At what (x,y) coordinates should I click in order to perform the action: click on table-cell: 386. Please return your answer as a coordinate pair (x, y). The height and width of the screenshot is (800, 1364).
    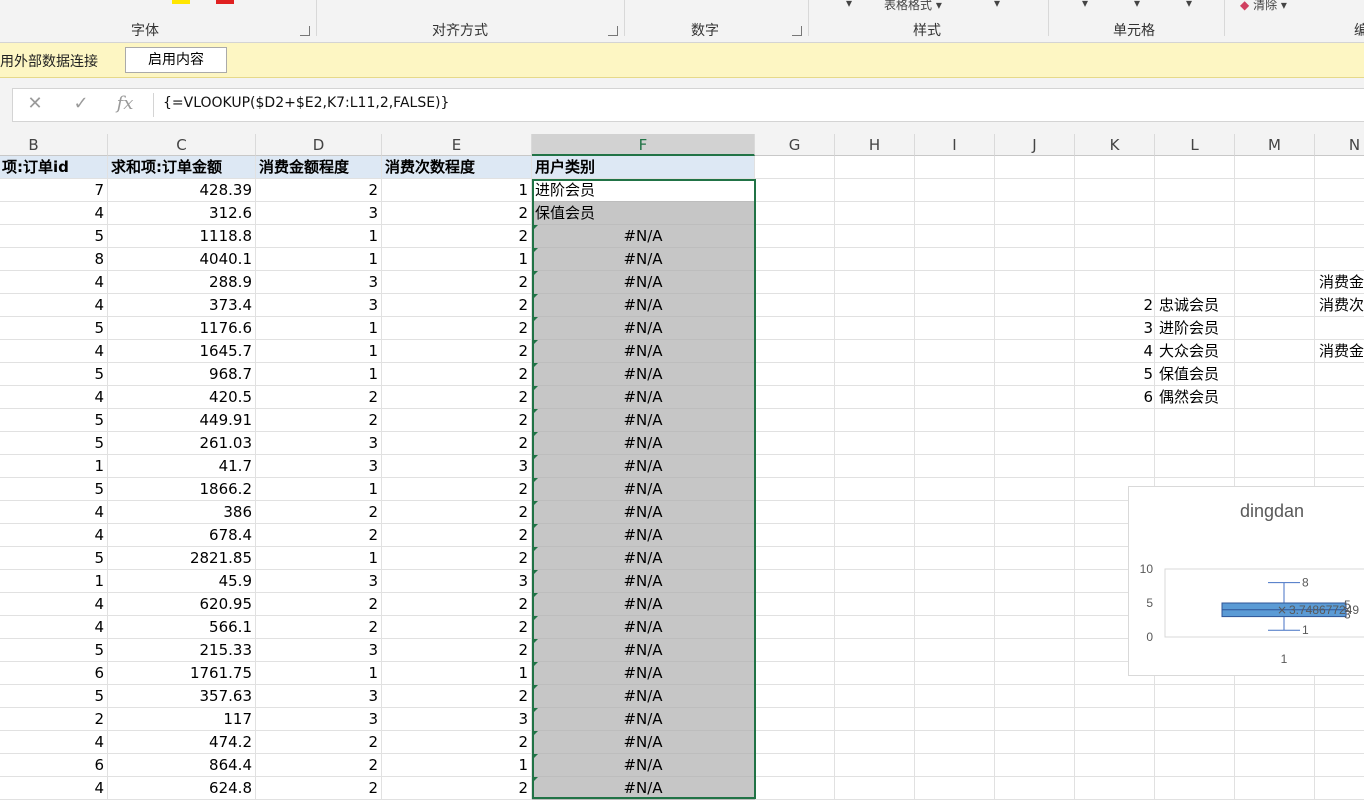
    Looking at the image, I should click on (182, 512).